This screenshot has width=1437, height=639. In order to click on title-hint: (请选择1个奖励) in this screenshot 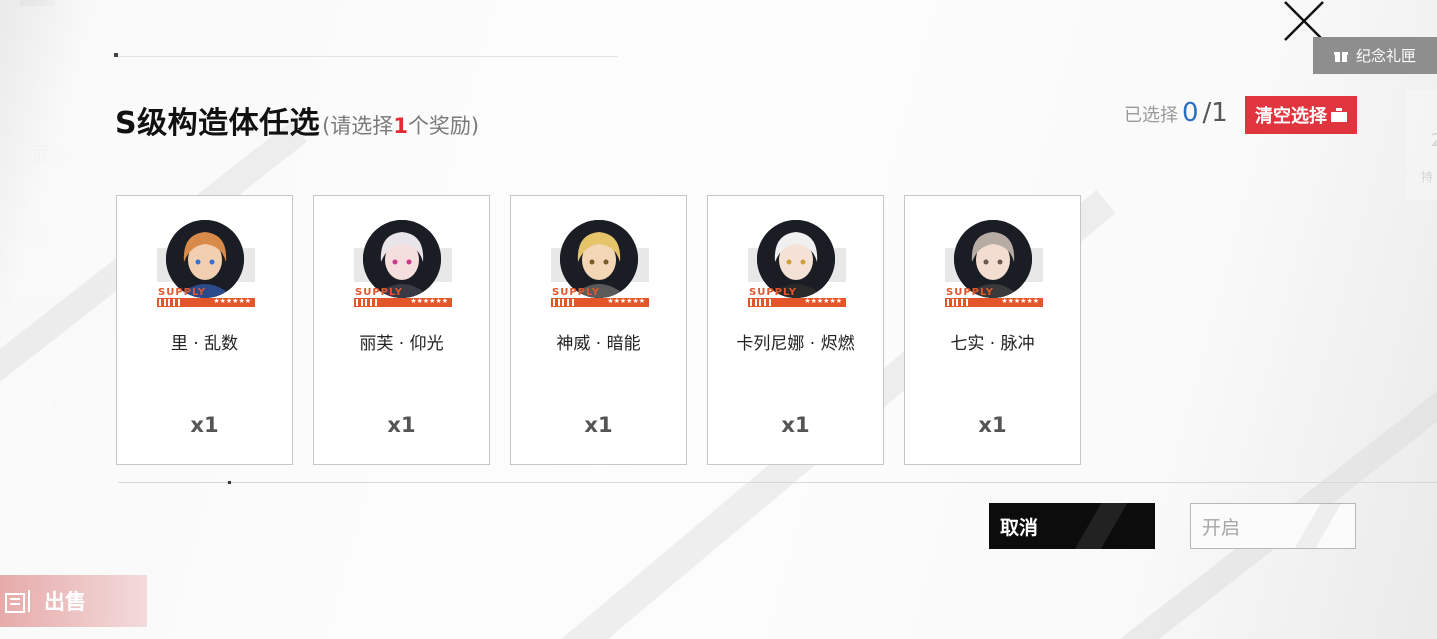, I will do `click(400, 125)`.